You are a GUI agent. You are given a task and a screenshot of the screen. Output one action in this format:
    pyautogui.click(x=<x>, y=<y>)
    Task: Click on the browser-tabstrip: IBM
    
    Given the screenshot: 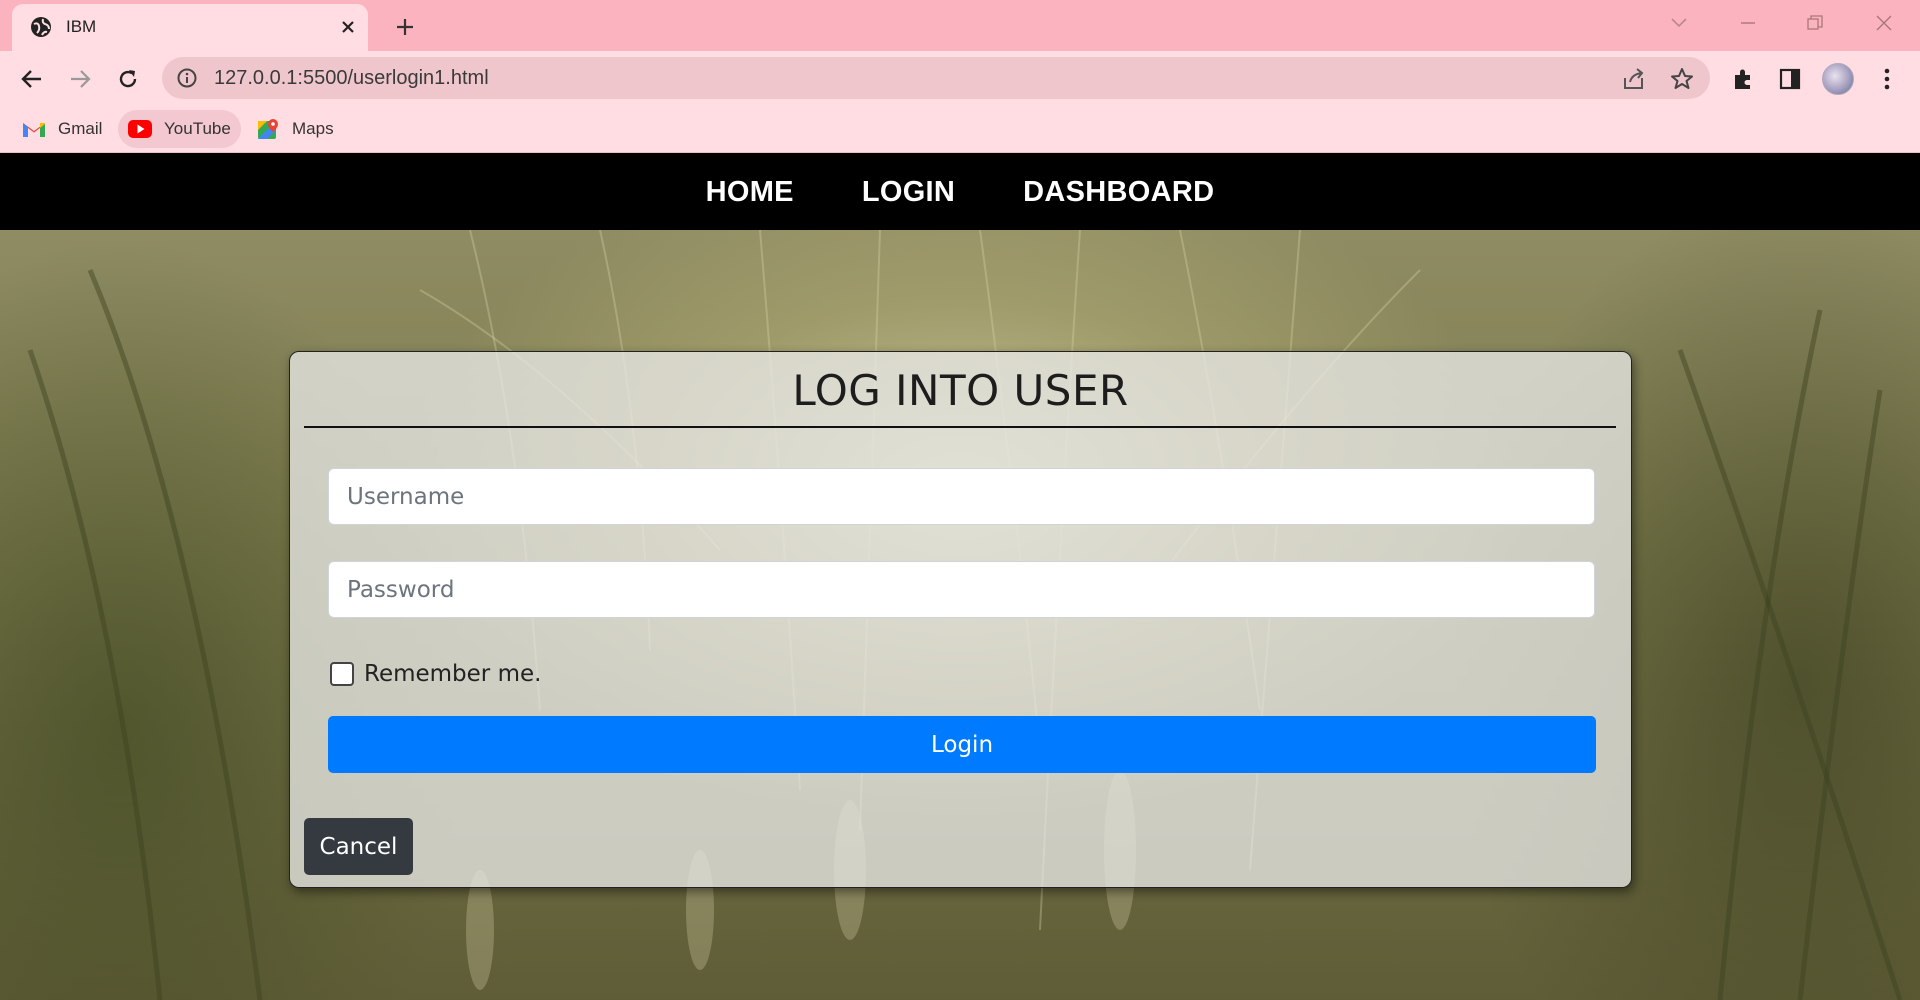 What is the action you would take?
    pyautogui.click(x=960, y=25)
    